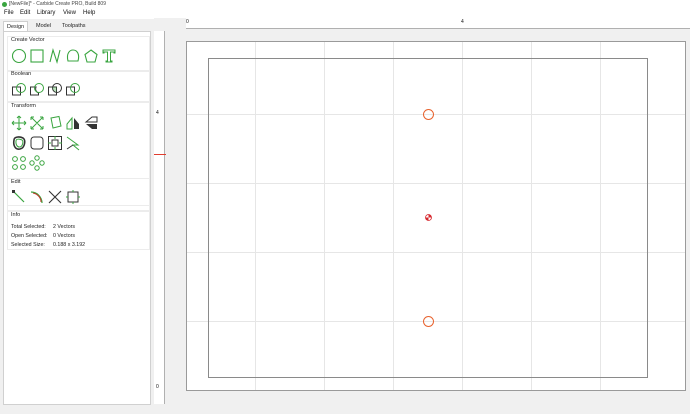 The image size is (690, 414). What do you see at coordinates (37, 90) in the screenshot?
I see `subtract-icon` at bounding box center [37, 90].